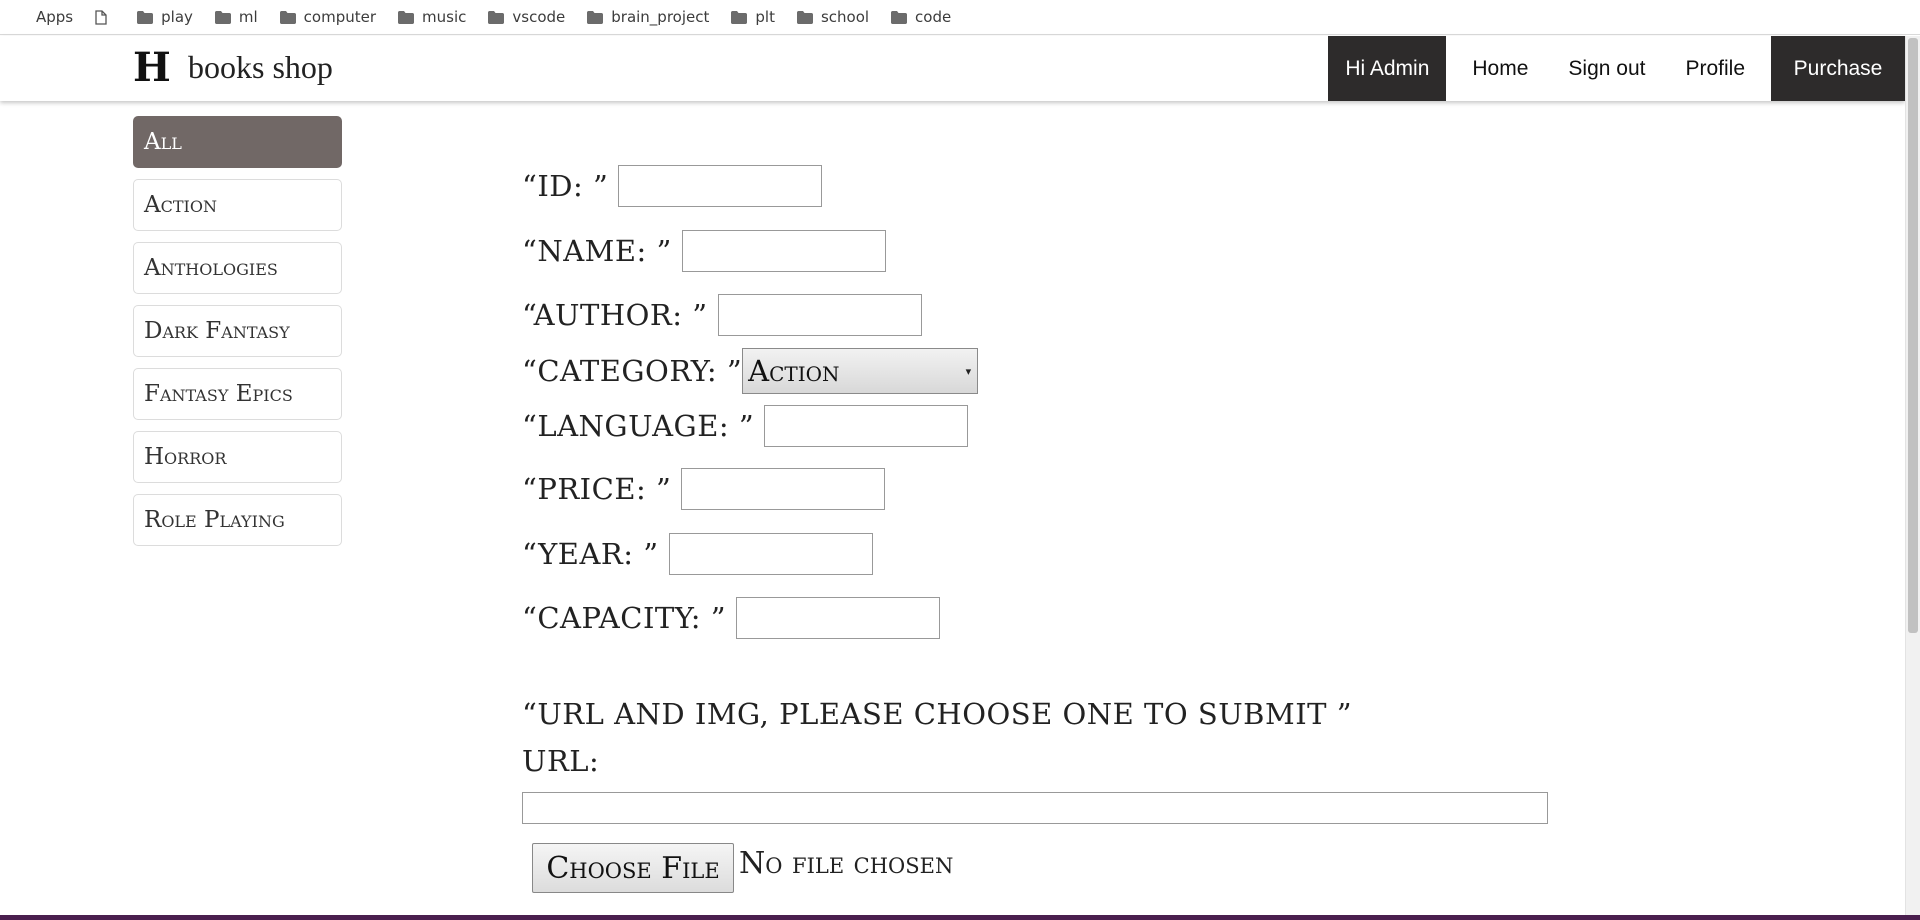 This screenshot has width=1920, height=920. Describe the element at coordinates (624, 618) in the screenshot. I see `capacity-label: “CAPACITY: ”` at that location.